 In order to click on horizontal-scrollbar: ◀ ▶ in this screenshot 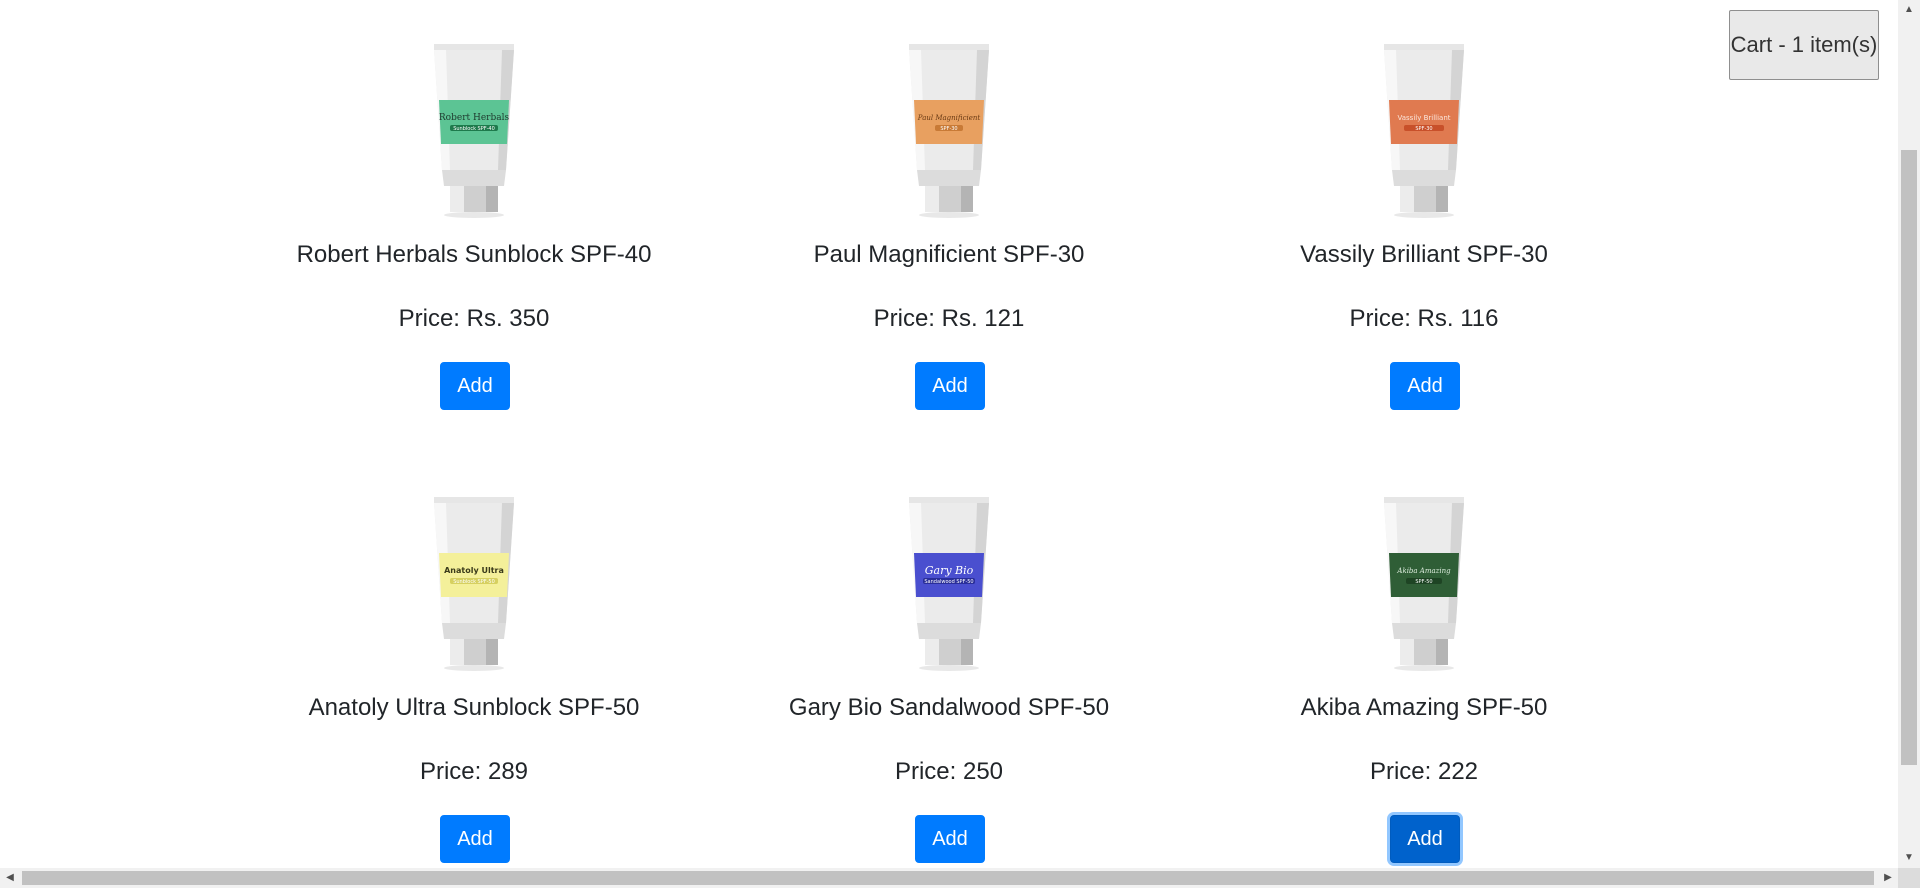, I will do `click(949, 878)`.